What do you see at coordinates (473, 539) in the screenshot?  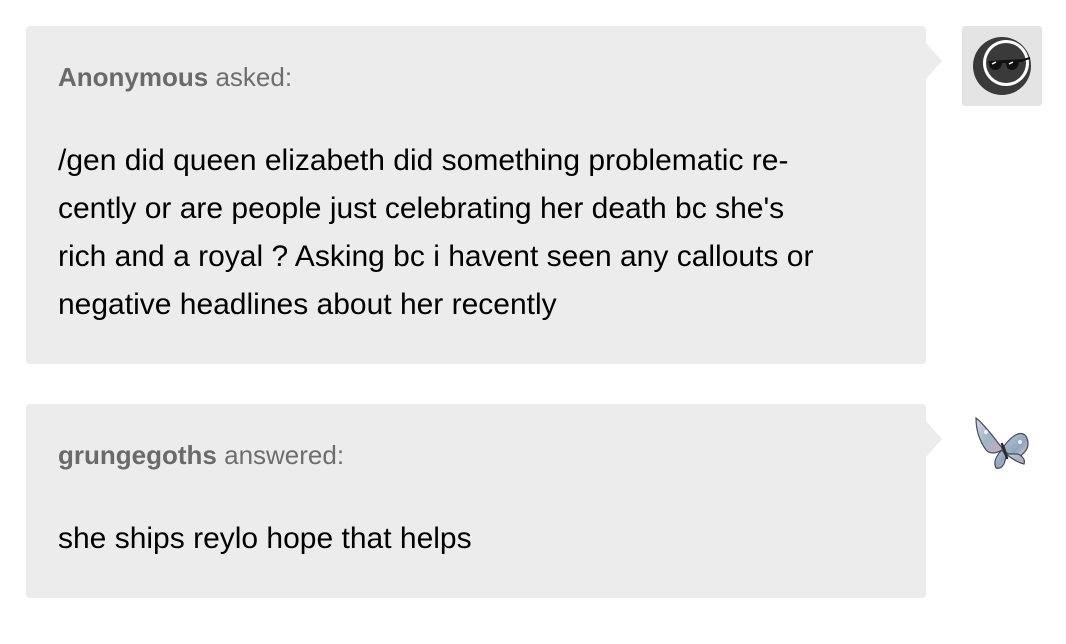 I see `answer-text: she ships reylo hope that helps` at bounding box center [473, 539].